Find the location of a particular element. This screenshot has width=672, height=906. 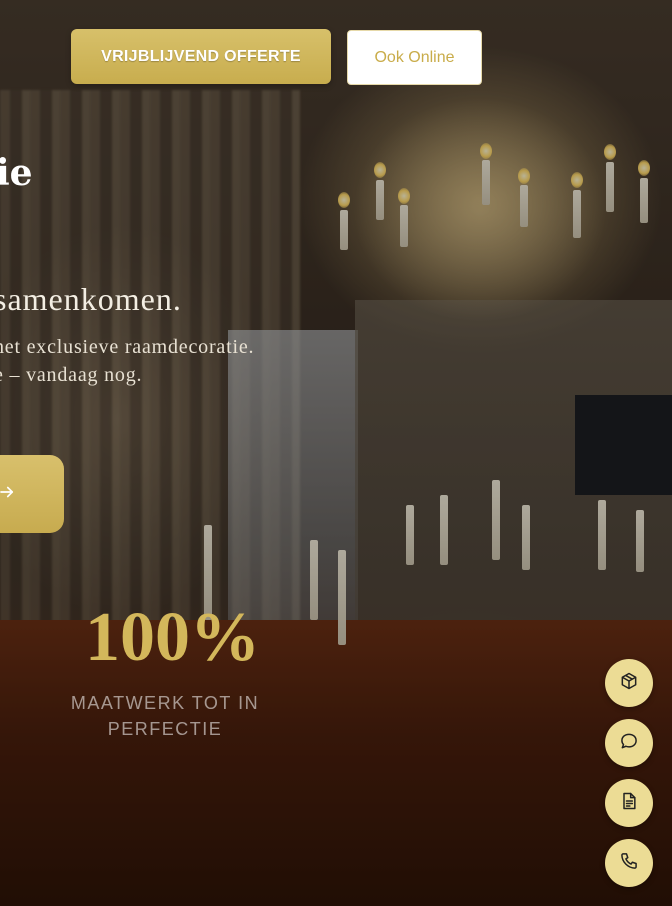

phone-fab-button is located at coordinates (629, 863).